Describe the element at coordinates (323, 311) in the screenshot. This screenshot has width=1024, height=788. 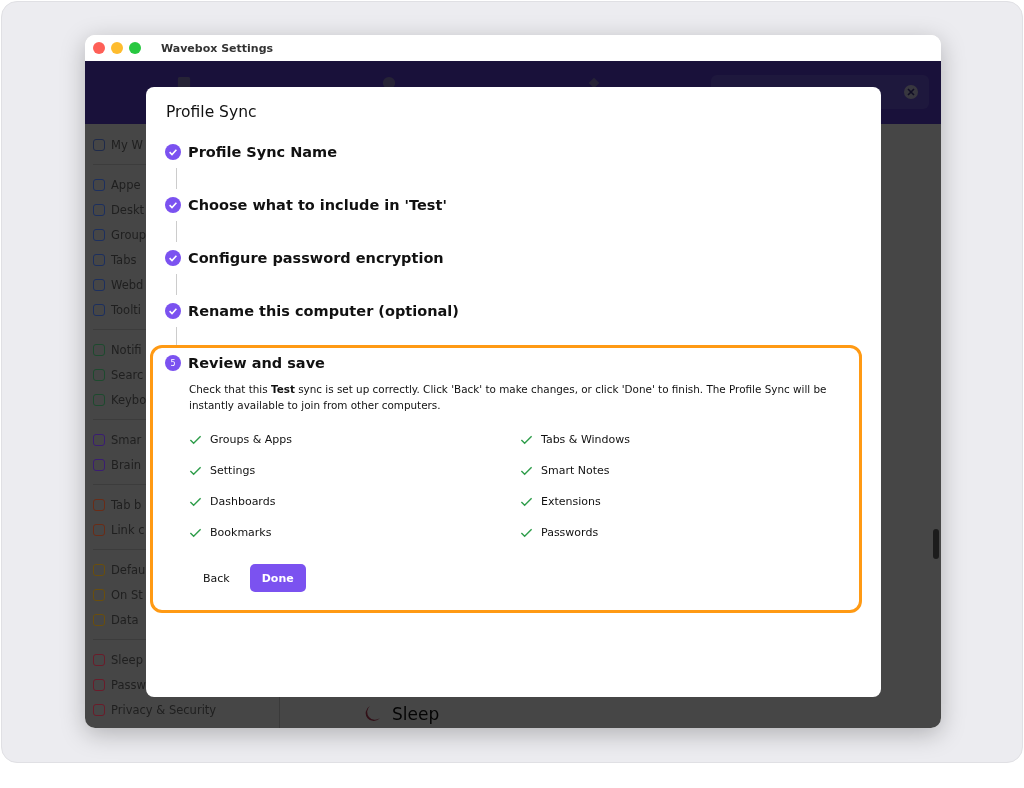
I see `step-title: Rename this computer (optional)` at that location.